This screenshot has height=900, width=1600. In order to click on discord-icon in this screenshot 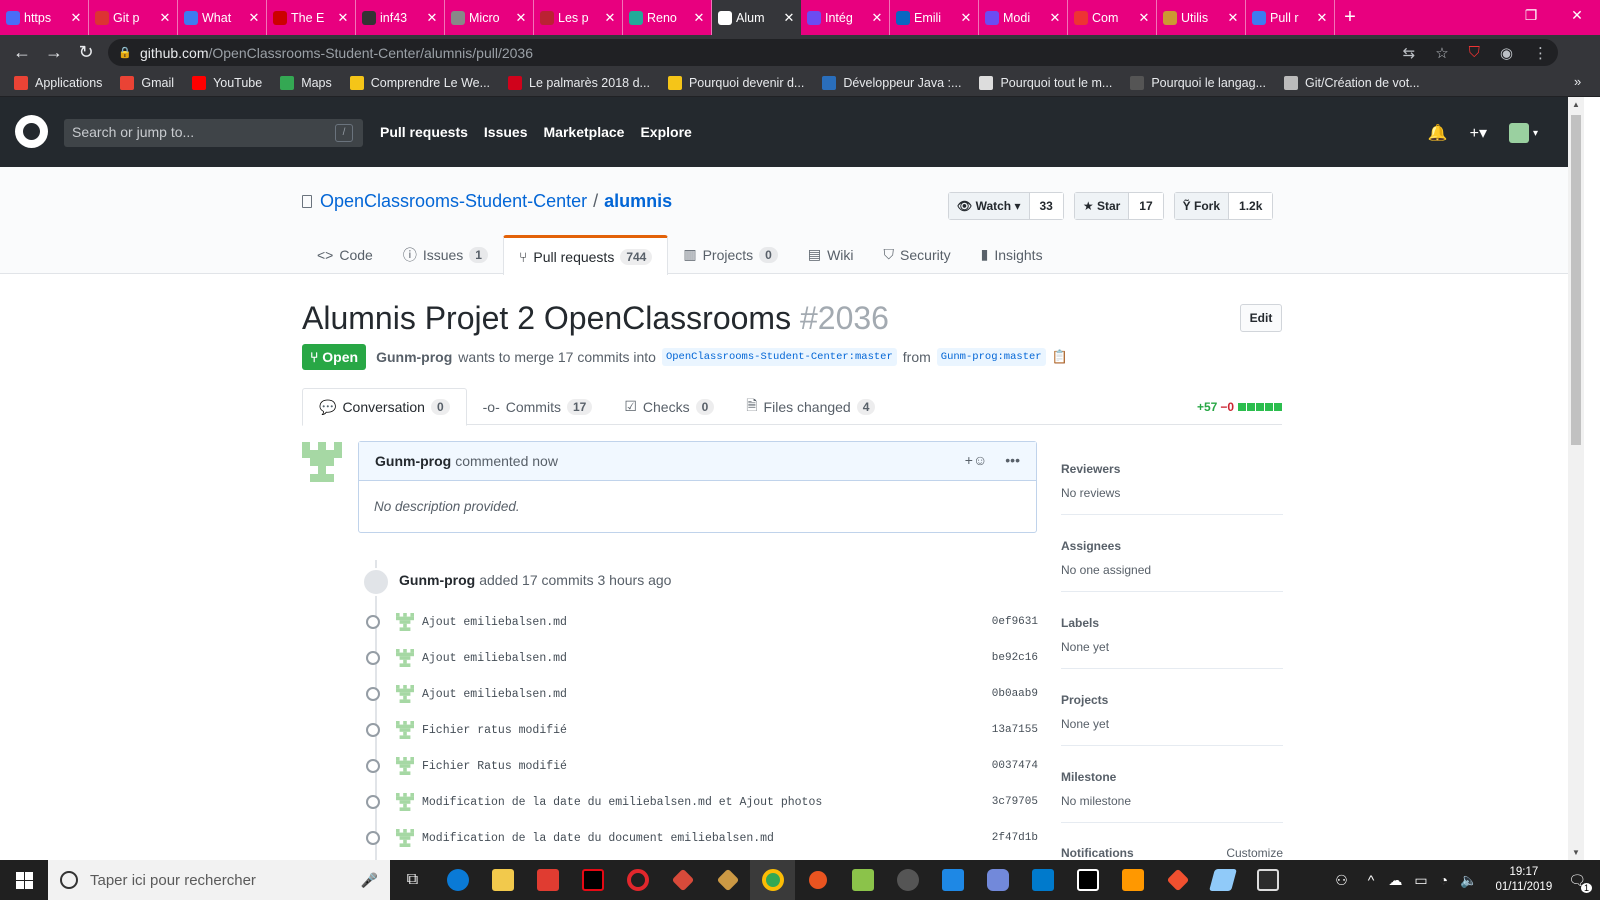, I will do `click(997, 880)`.